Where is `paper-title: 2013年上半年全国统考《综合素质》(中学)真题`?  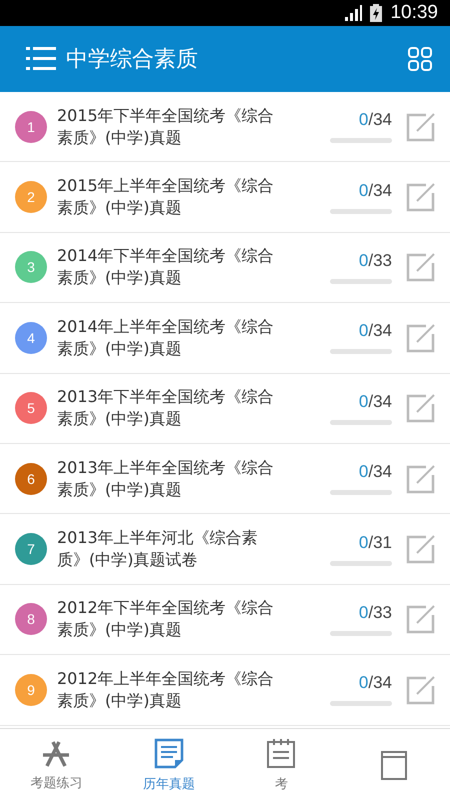 paper-title: 2013年上半年全国统考《综合素质》(中学)真题 is located at coordinates (173, 478).